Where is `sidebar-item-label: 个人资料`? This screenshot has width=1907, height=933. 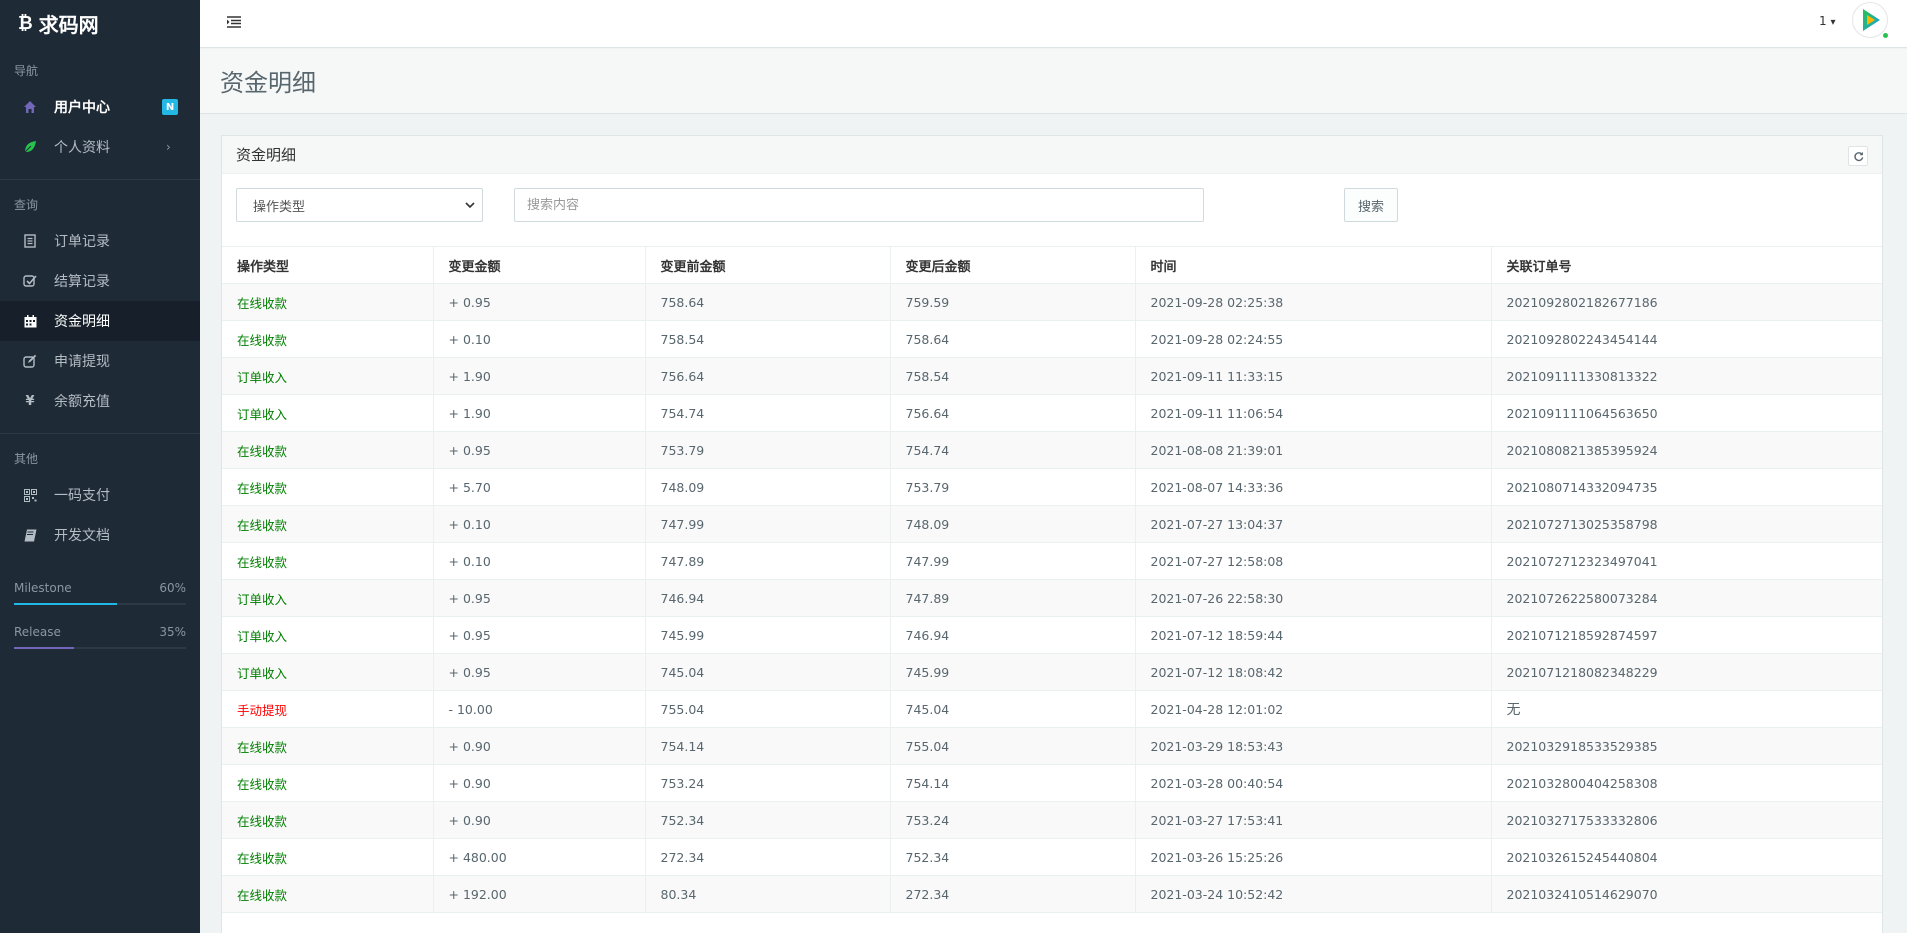
sidebar-item-label: 个人资料 is located at coordinates (82, 148).